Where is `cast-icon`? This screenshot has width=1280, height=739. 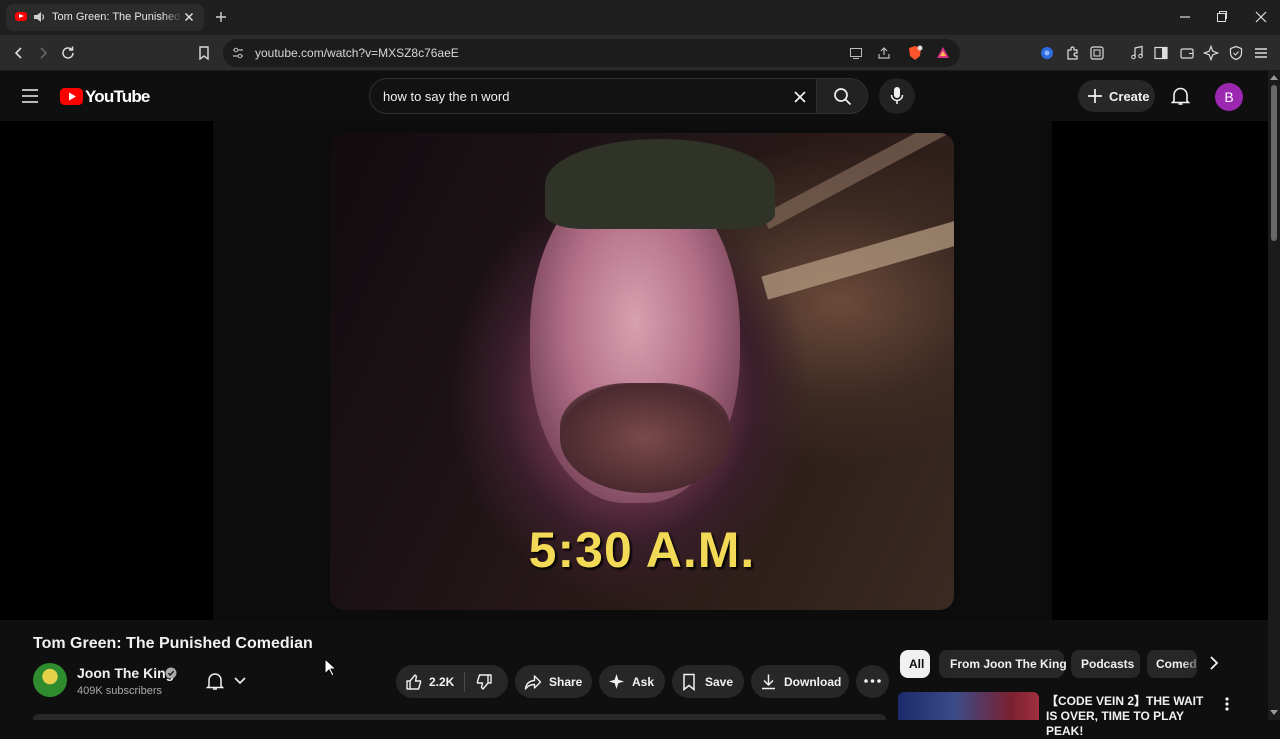
cast-icon is located at coordinates (856, 53).